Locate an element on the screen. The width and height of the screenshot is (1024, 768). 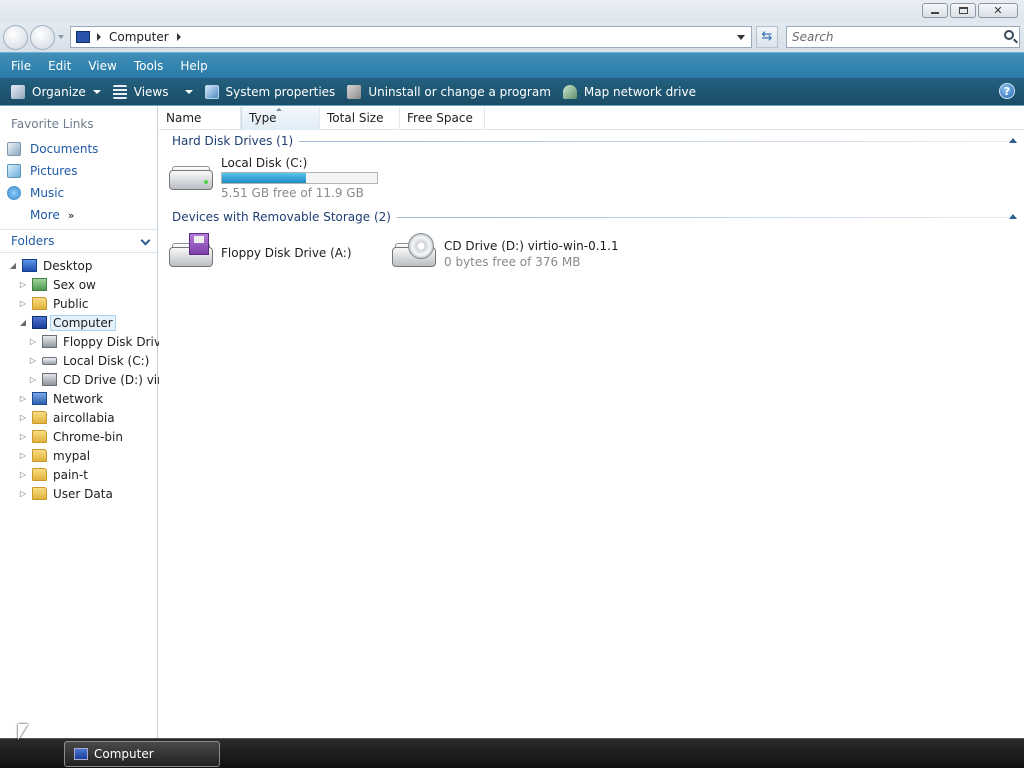
drive-name: Floppy Disk Drive (A:) is located at coordinates (286, 253).